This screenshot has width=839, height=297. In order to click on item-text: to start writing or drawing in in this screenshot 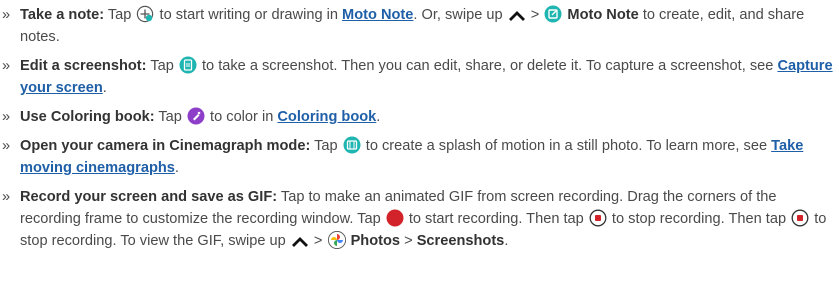, I will do `click(248, 15)`.